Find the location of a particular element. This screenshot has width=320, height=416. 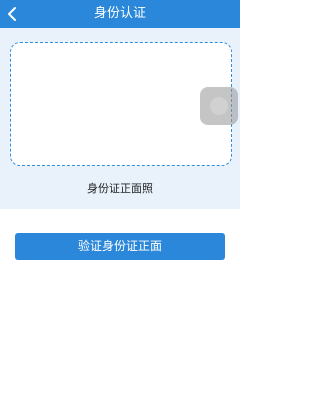

floating-assist-button is located at coordinates (219, 106).